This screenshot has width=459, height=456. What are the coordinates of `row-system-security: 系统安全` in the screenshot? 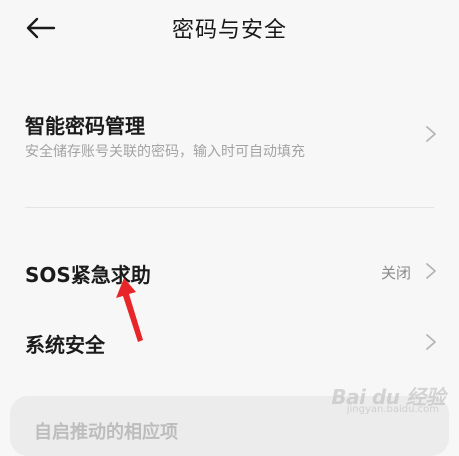 It's located at (229, 341).